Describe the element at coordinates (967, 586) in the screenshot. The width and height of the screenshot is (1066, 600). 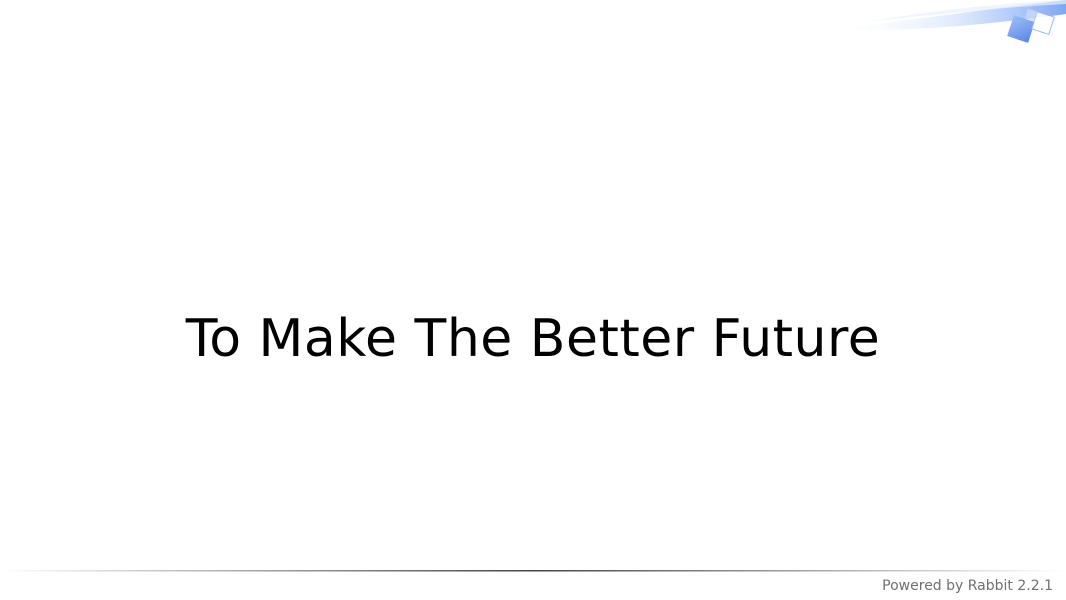
I see `footer-credit: Powered by Rabbit 2.2.1` at that location.